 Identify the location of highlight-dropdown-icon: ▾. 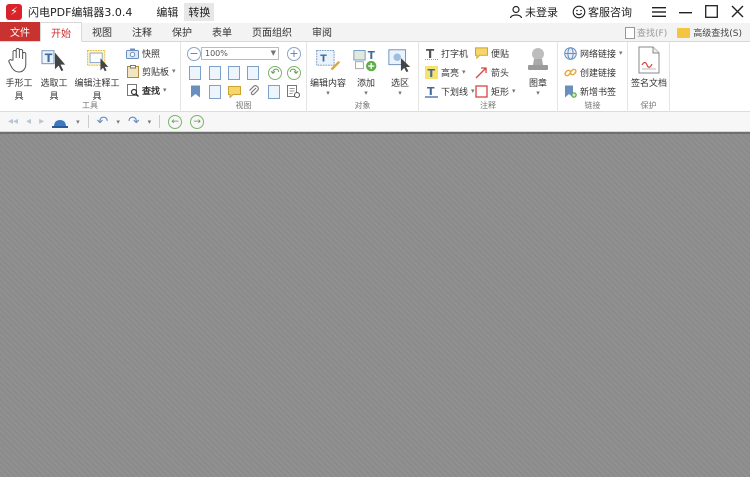
(464, 72).